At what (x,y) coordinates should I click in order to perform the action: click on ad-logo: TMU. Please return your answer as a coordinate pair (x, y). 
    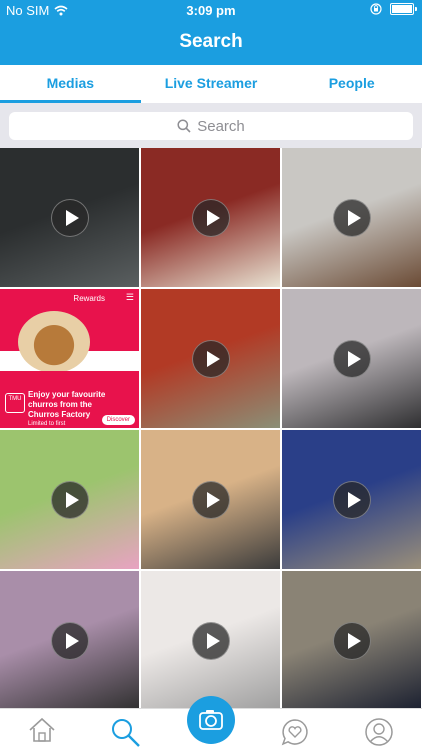
    Looking at the image, I should click on (15, 403).